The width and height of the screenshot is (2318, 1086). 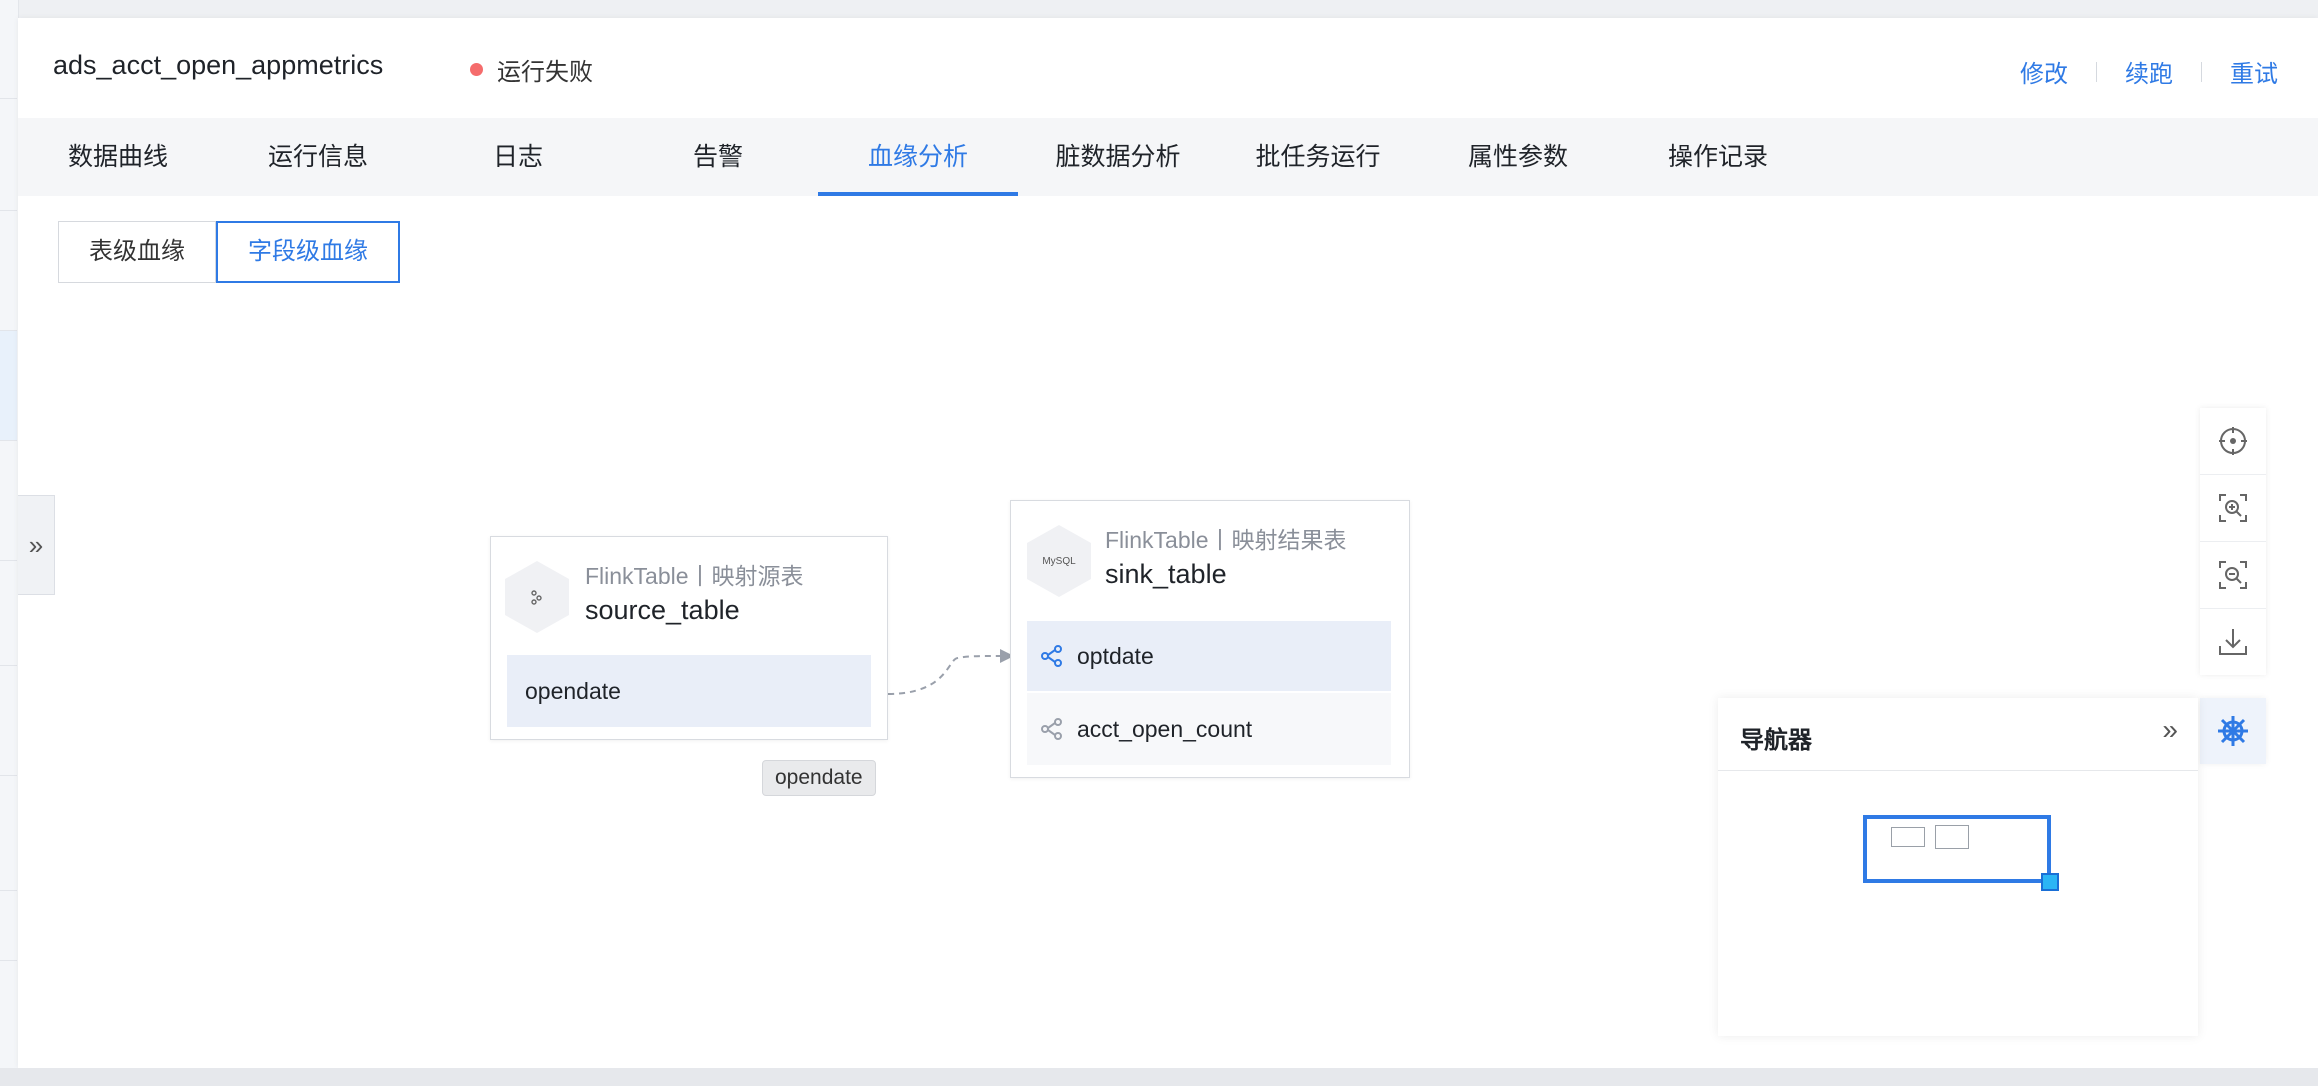 I want to click on sink-field-row: optdate, so click(x=1209, y=656).